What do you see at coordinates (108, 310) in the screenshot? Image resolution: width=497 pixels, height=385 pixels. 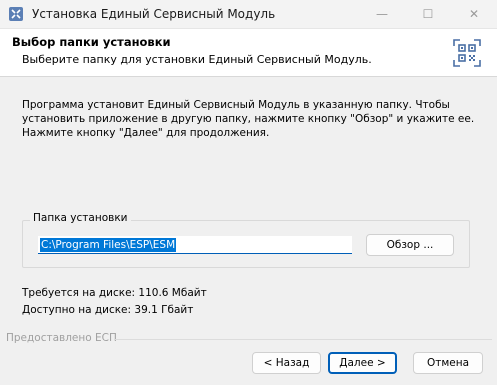 I see `space-available: Доступно на диске: 39.1 Гбайт` at bounding box center [108, 310].